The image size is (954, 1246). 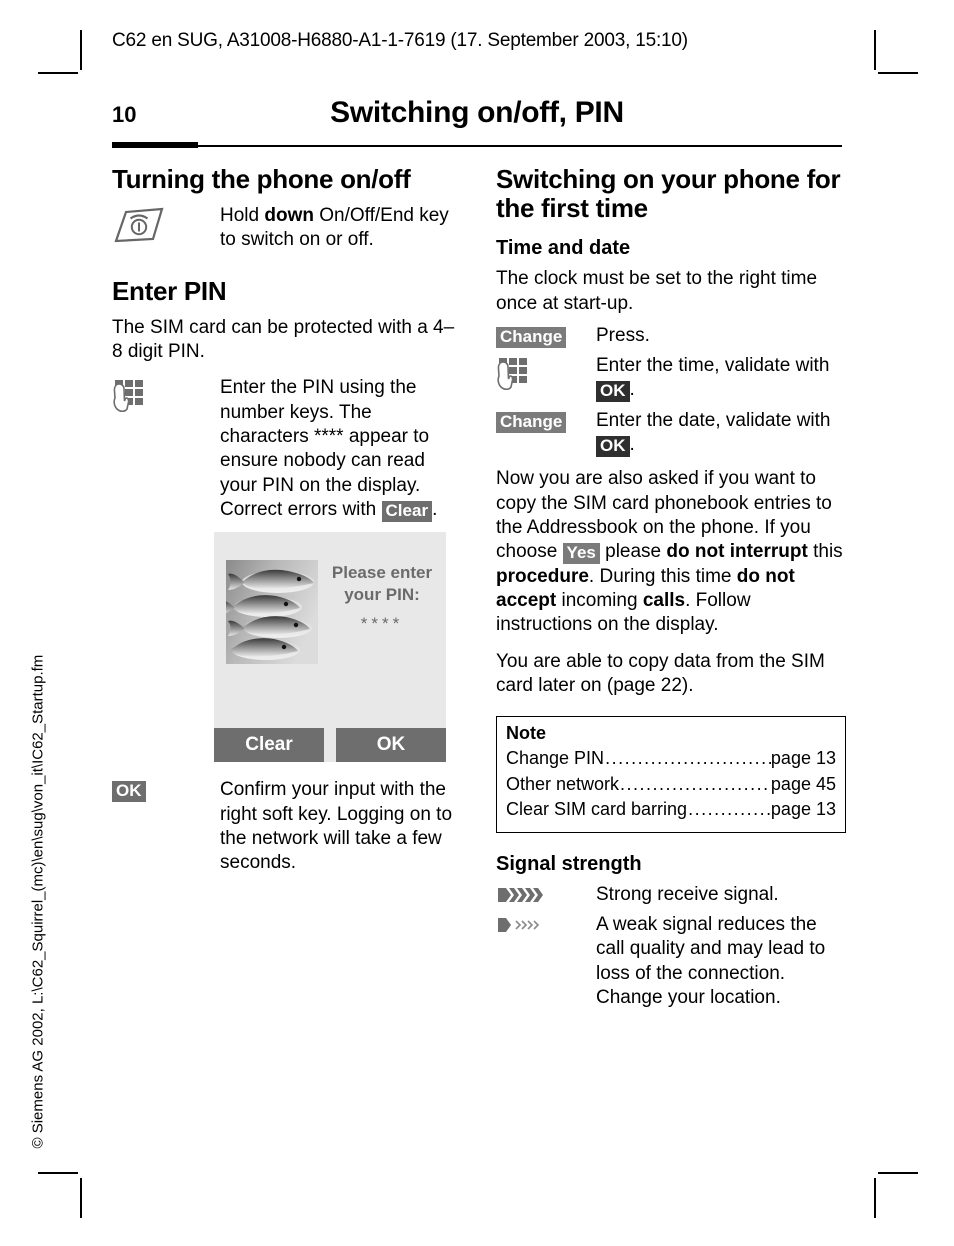 I want to click on note-box-title: Note, so click(x=526, y=733).